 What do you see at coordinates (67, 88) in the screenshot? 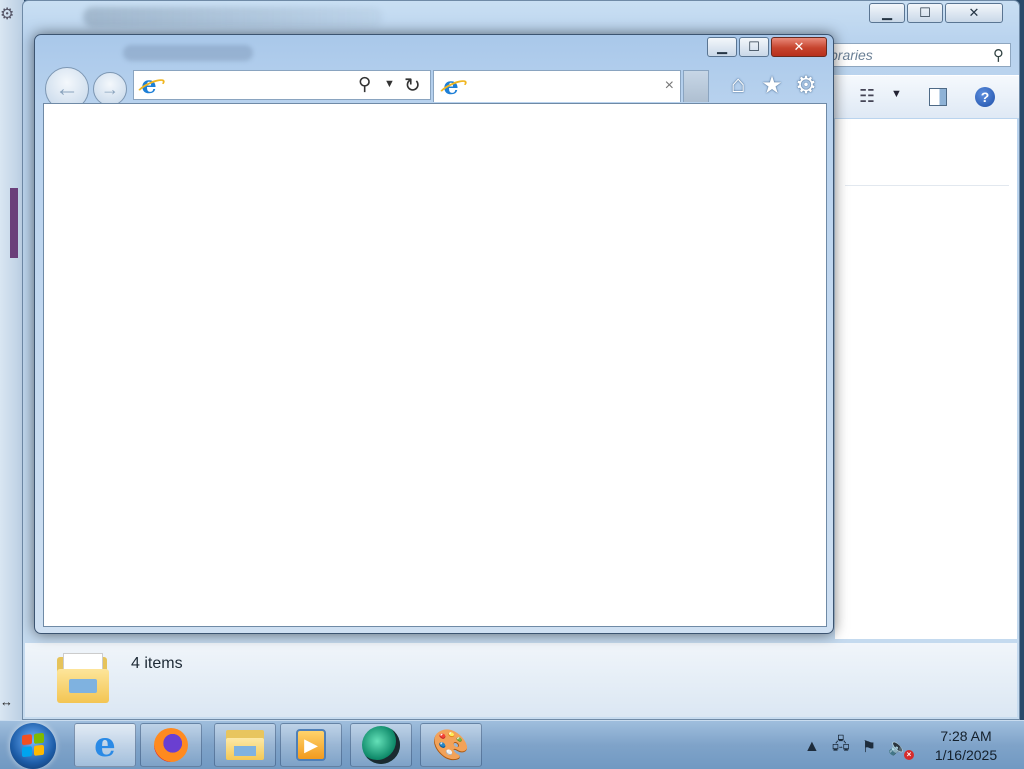
I see `back-arrow-icon: ←` at bounding box center [67, 88].